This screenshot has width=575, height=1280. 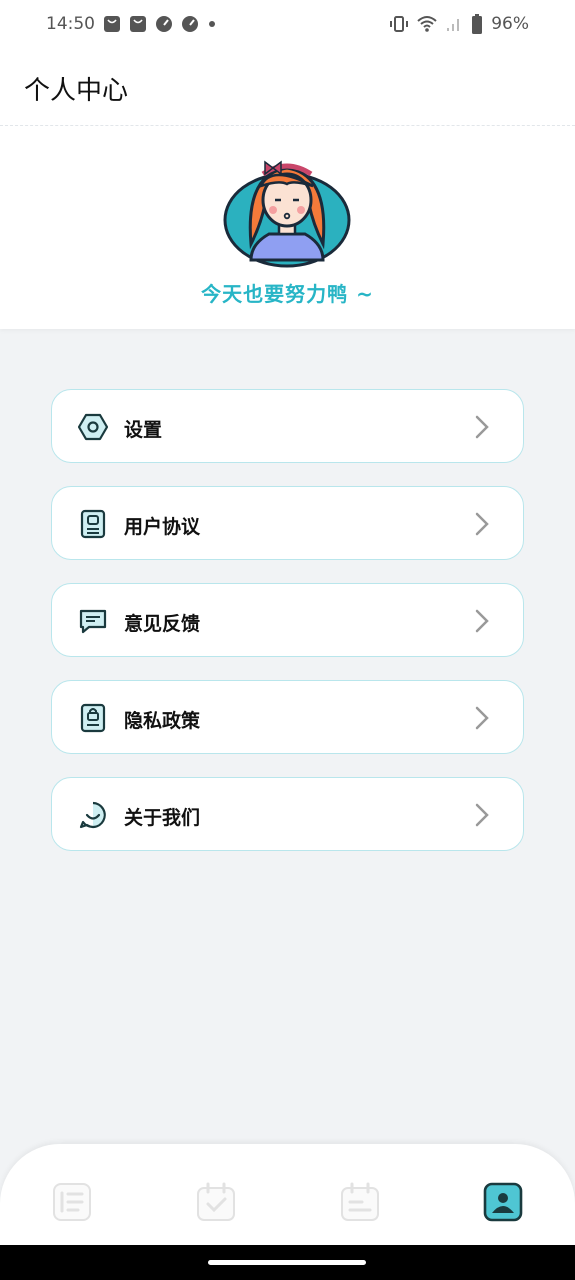 I want to click on avatar, so click(x=287, y=206).